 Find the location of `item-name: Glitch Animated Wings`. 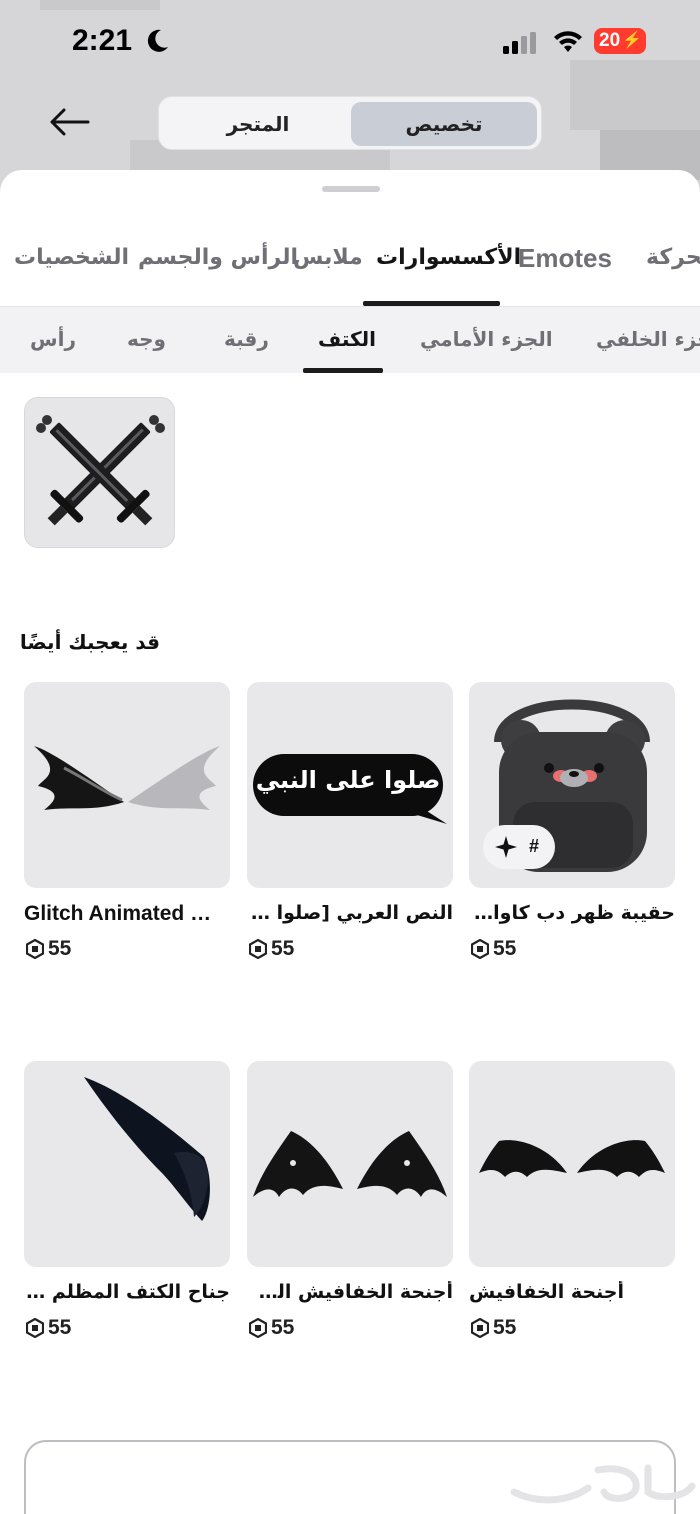

item-name: Glitch Animated Wings is located at coordinates (127, 913).